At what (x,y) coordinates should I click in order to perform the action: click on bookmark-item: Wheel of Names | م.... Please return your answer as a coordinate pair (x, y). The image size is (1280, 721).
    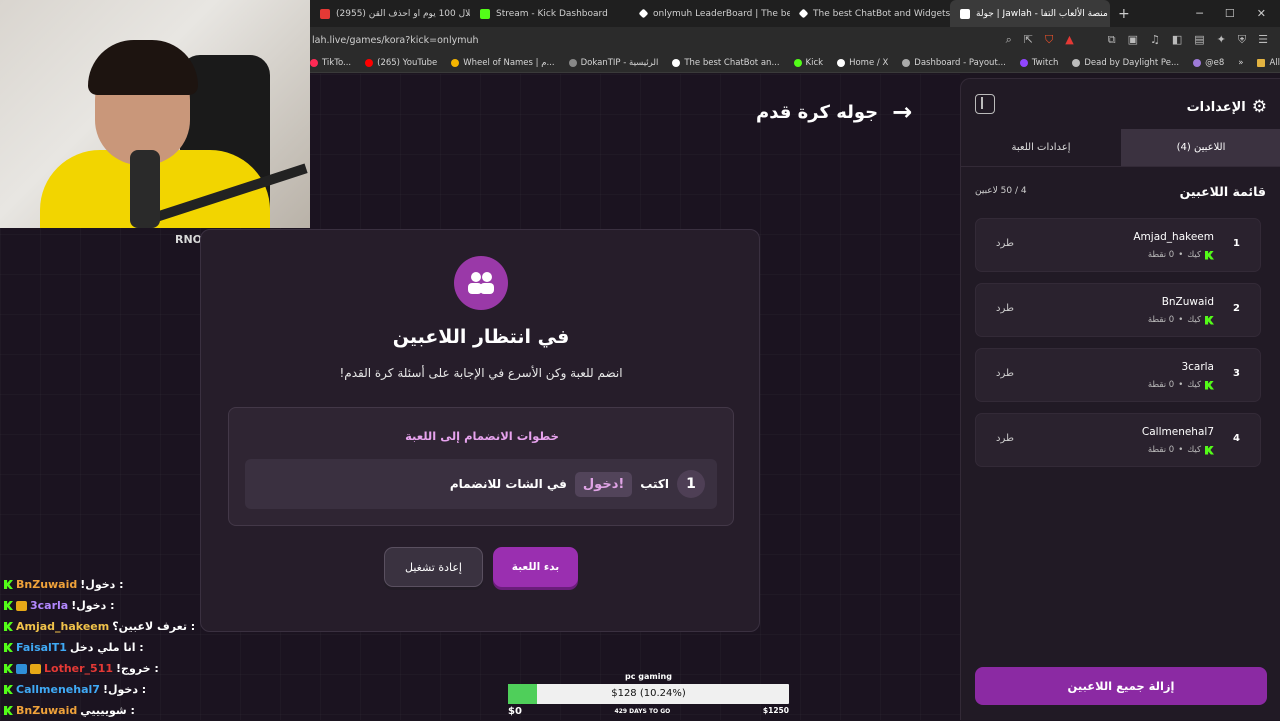
    Looking at the image, I should click on (503, 63).